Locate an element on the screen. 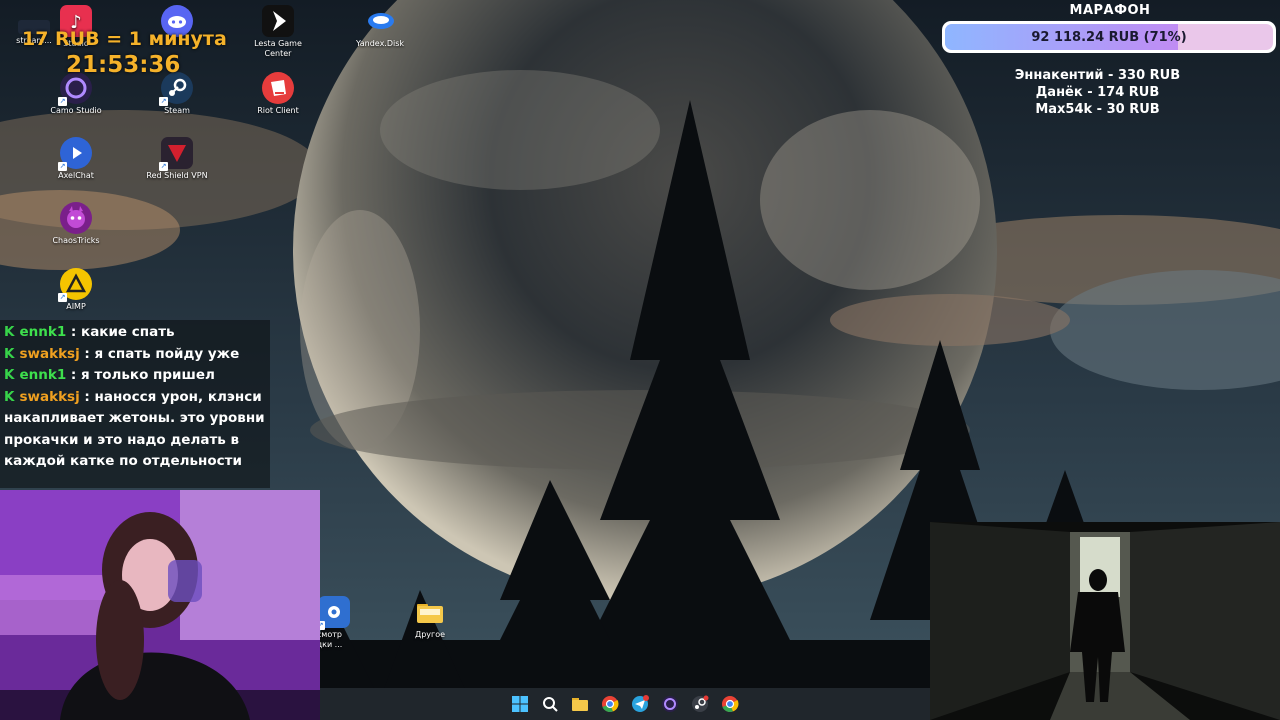 The image size is (1280, 720). desktop-icon-label: ChaosTricks is located at coordinates (76, 240).